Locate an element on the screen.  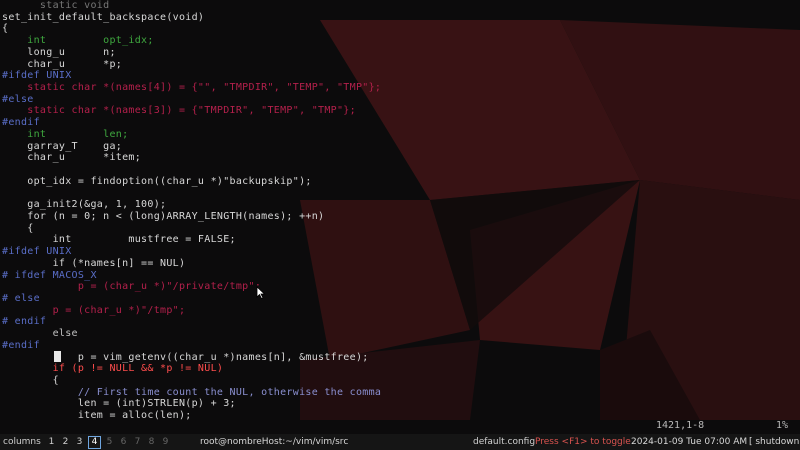
arrow-cursor-icon is located at coordinates (261, 293).